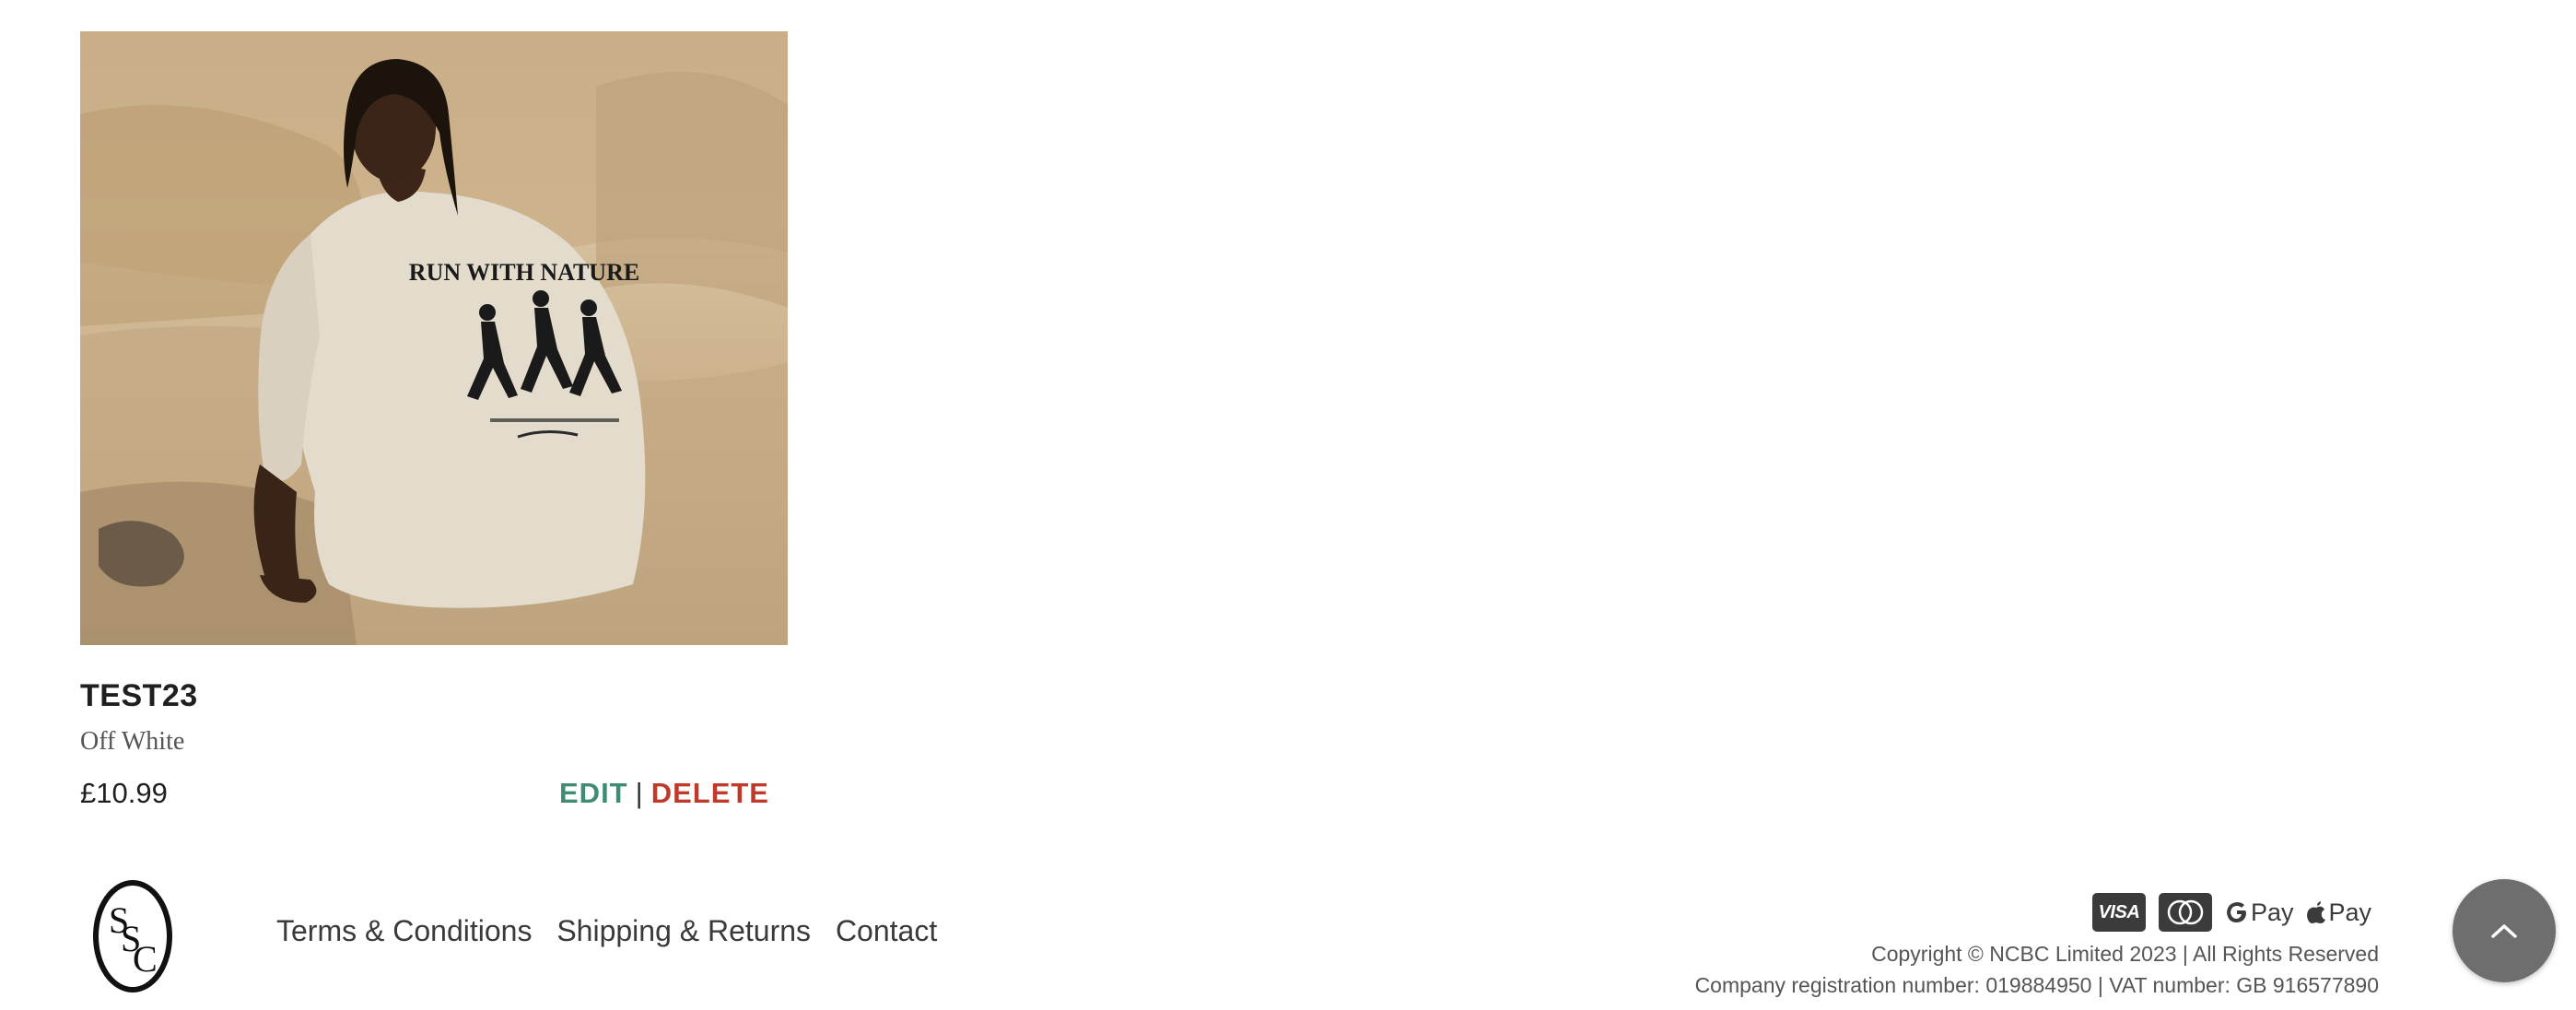  What do you see at coordinates (2272, 912) in the screenshot?
I see `google-pay-label: Pay` at bounding box center [2272, 912].